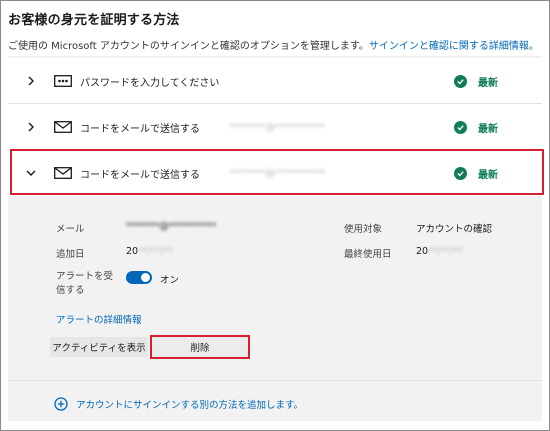 This screenshot has width=550, height=431. I want to click on view-activity-button: アクティビティを表示, so click(99, 347).